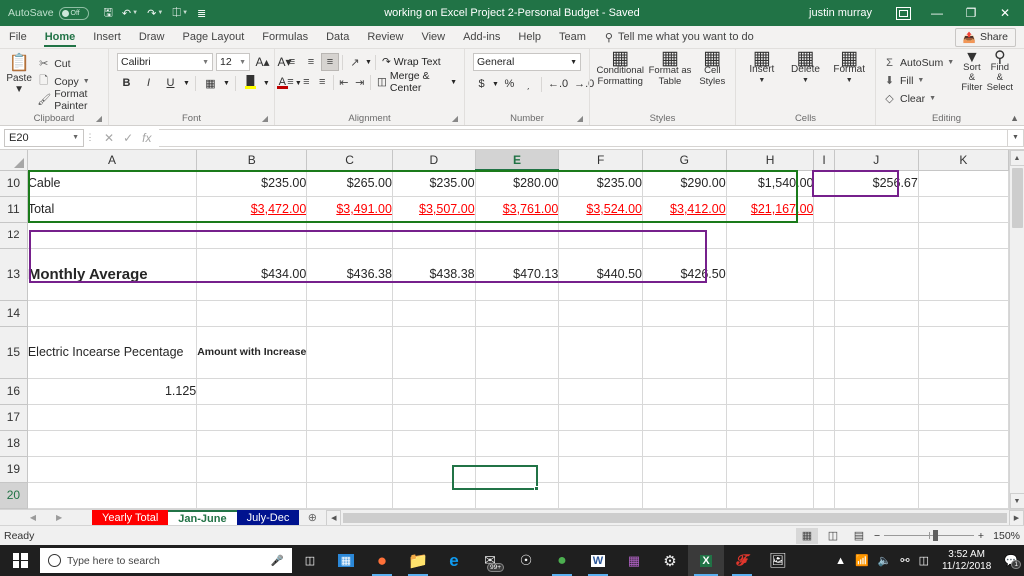 This screenshot has height=576, width=1024. I want to click on zoom-out-button: −, so click(877, 536).